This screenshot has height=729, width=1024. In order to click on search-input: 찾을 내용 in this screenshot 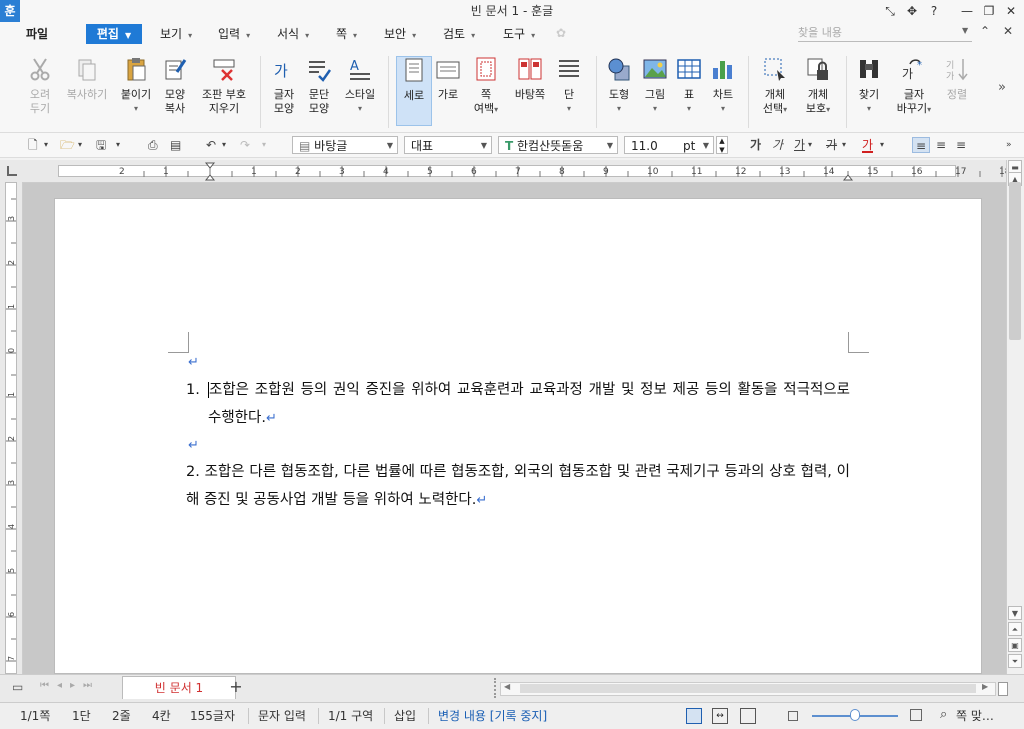, I will do `click(885, 33)`.